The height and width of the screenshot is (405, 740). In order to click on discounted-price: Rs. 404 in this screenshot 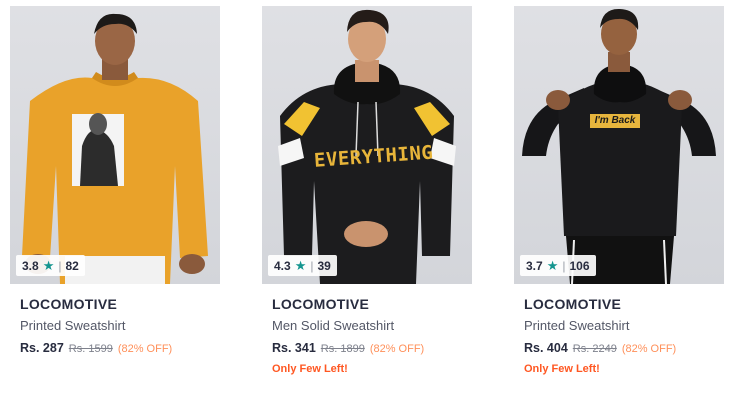, I will do `click(546, 348)`.